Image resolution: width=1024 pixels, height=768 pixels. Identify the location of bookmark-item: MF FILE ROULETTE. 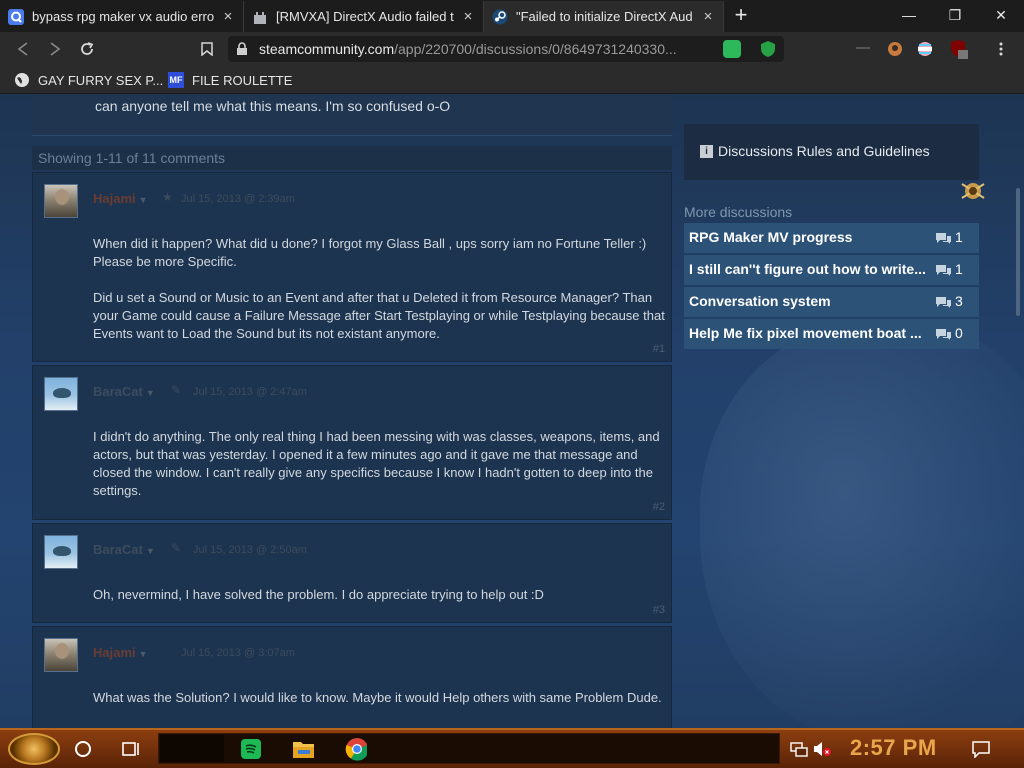
(230, 80).